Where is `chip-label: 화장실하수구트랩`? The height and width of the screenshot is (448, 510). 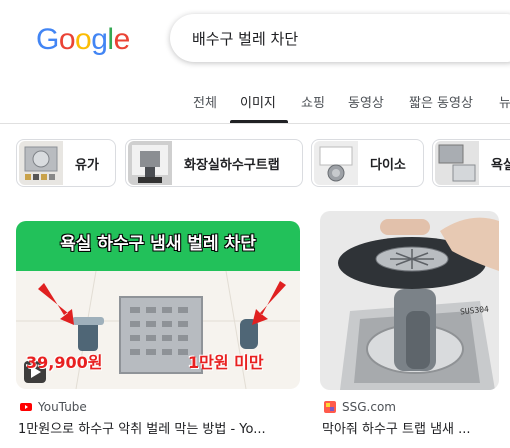 chip-label: 화장실하수구트랩 is located at coordinates (232, 165).